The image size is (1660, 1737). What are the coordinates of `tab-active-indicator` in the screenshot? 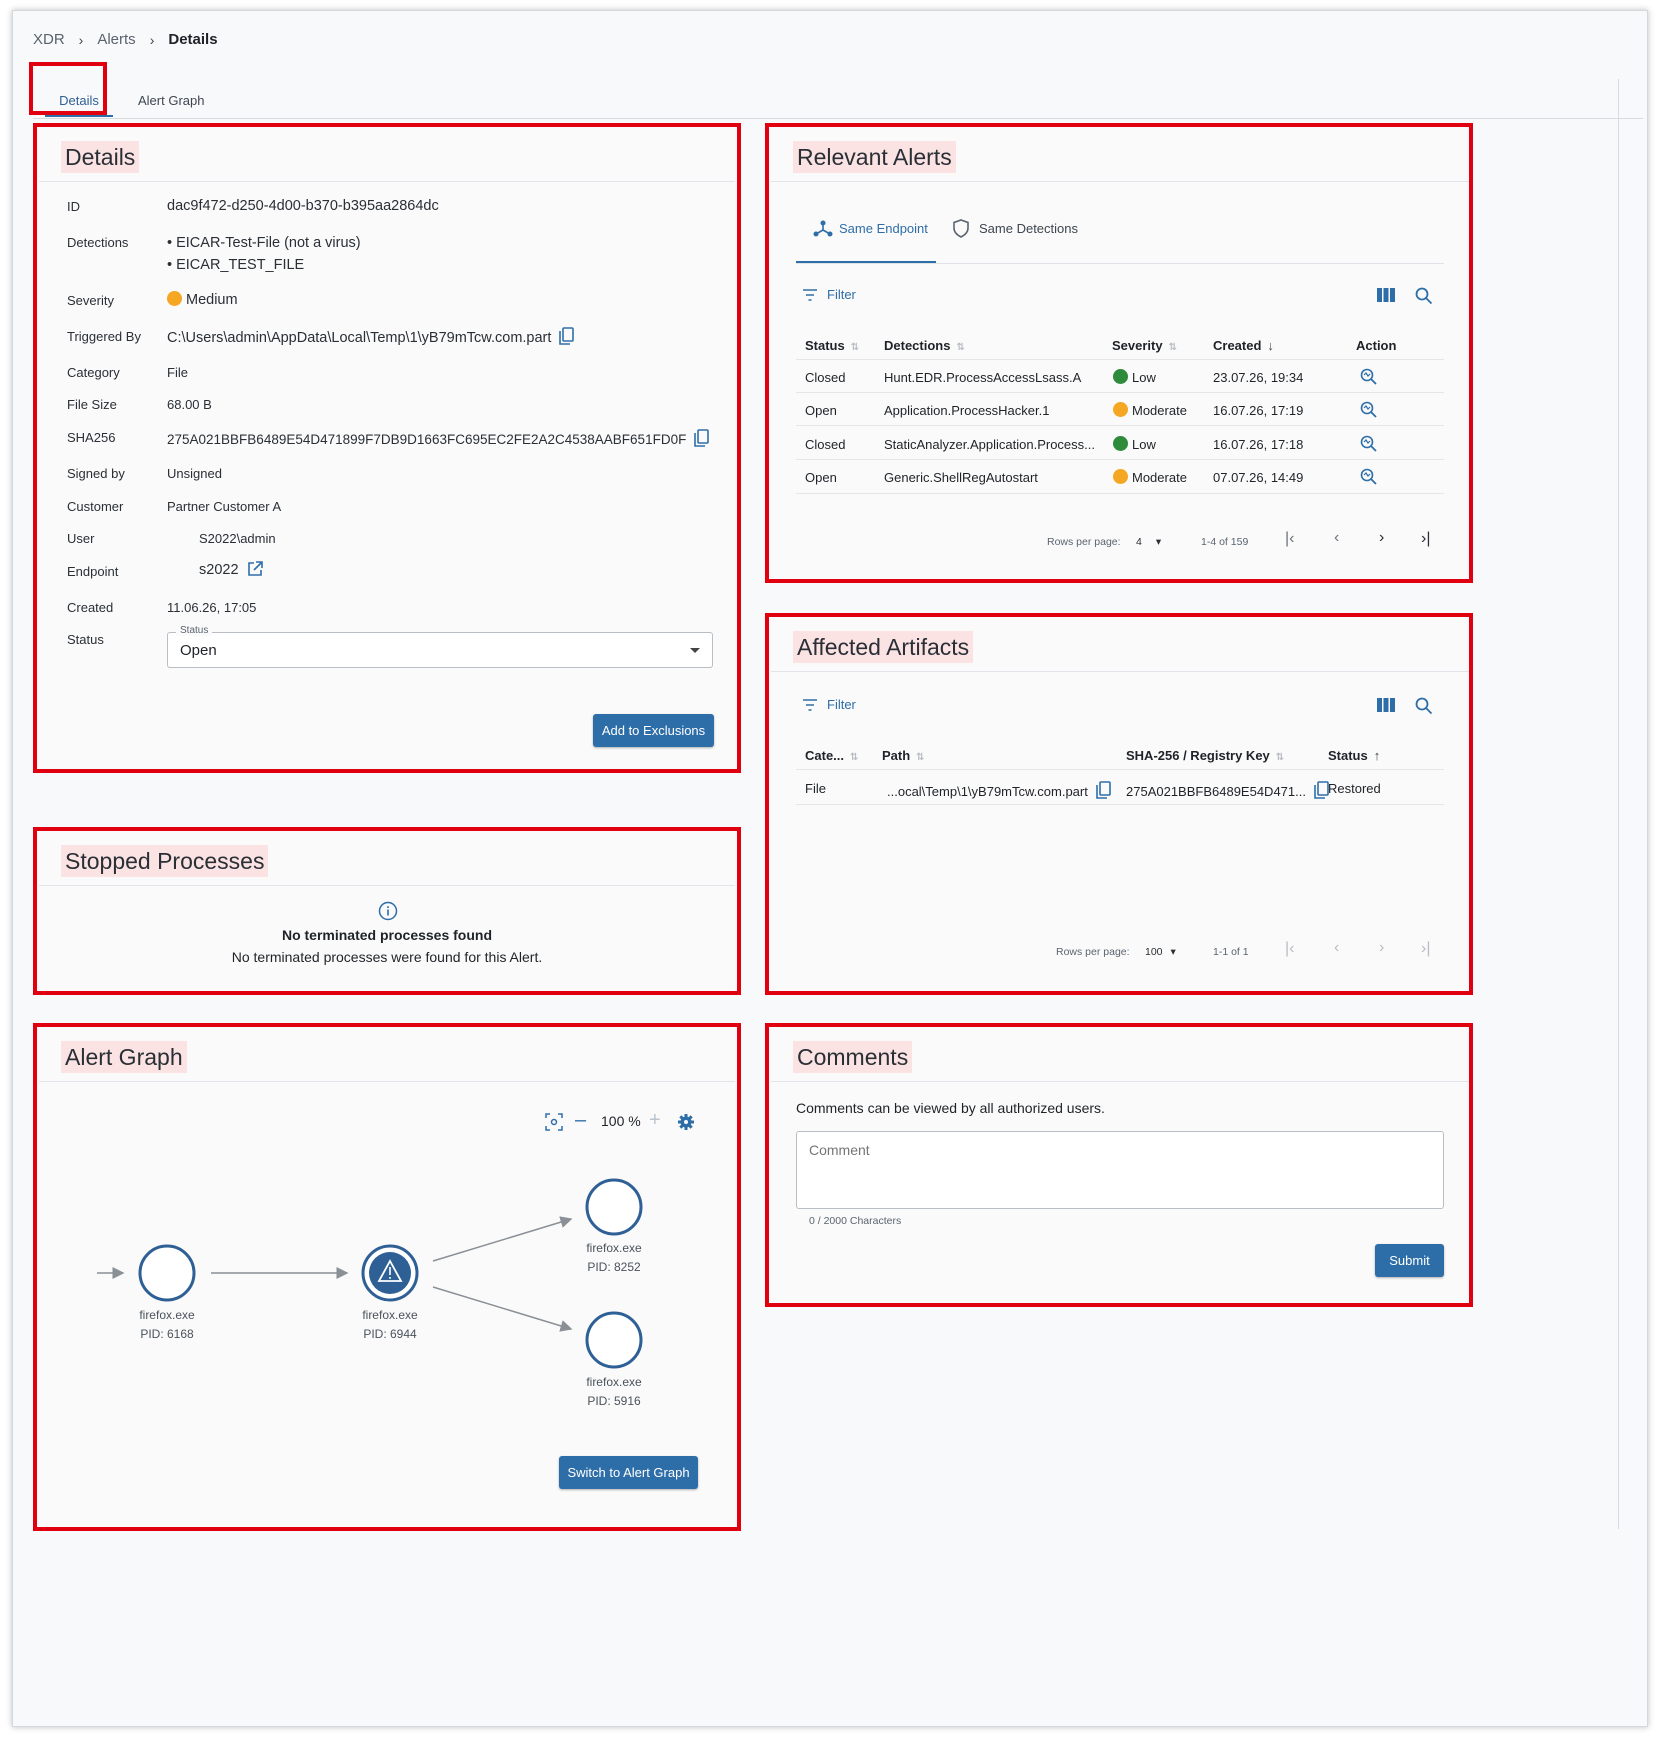 It's located at (79, 116).